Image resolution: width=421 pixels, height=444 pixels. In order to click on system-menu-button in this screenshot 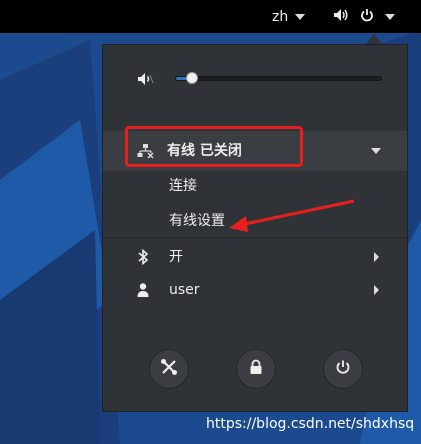, I will do `click(364, 16)`.